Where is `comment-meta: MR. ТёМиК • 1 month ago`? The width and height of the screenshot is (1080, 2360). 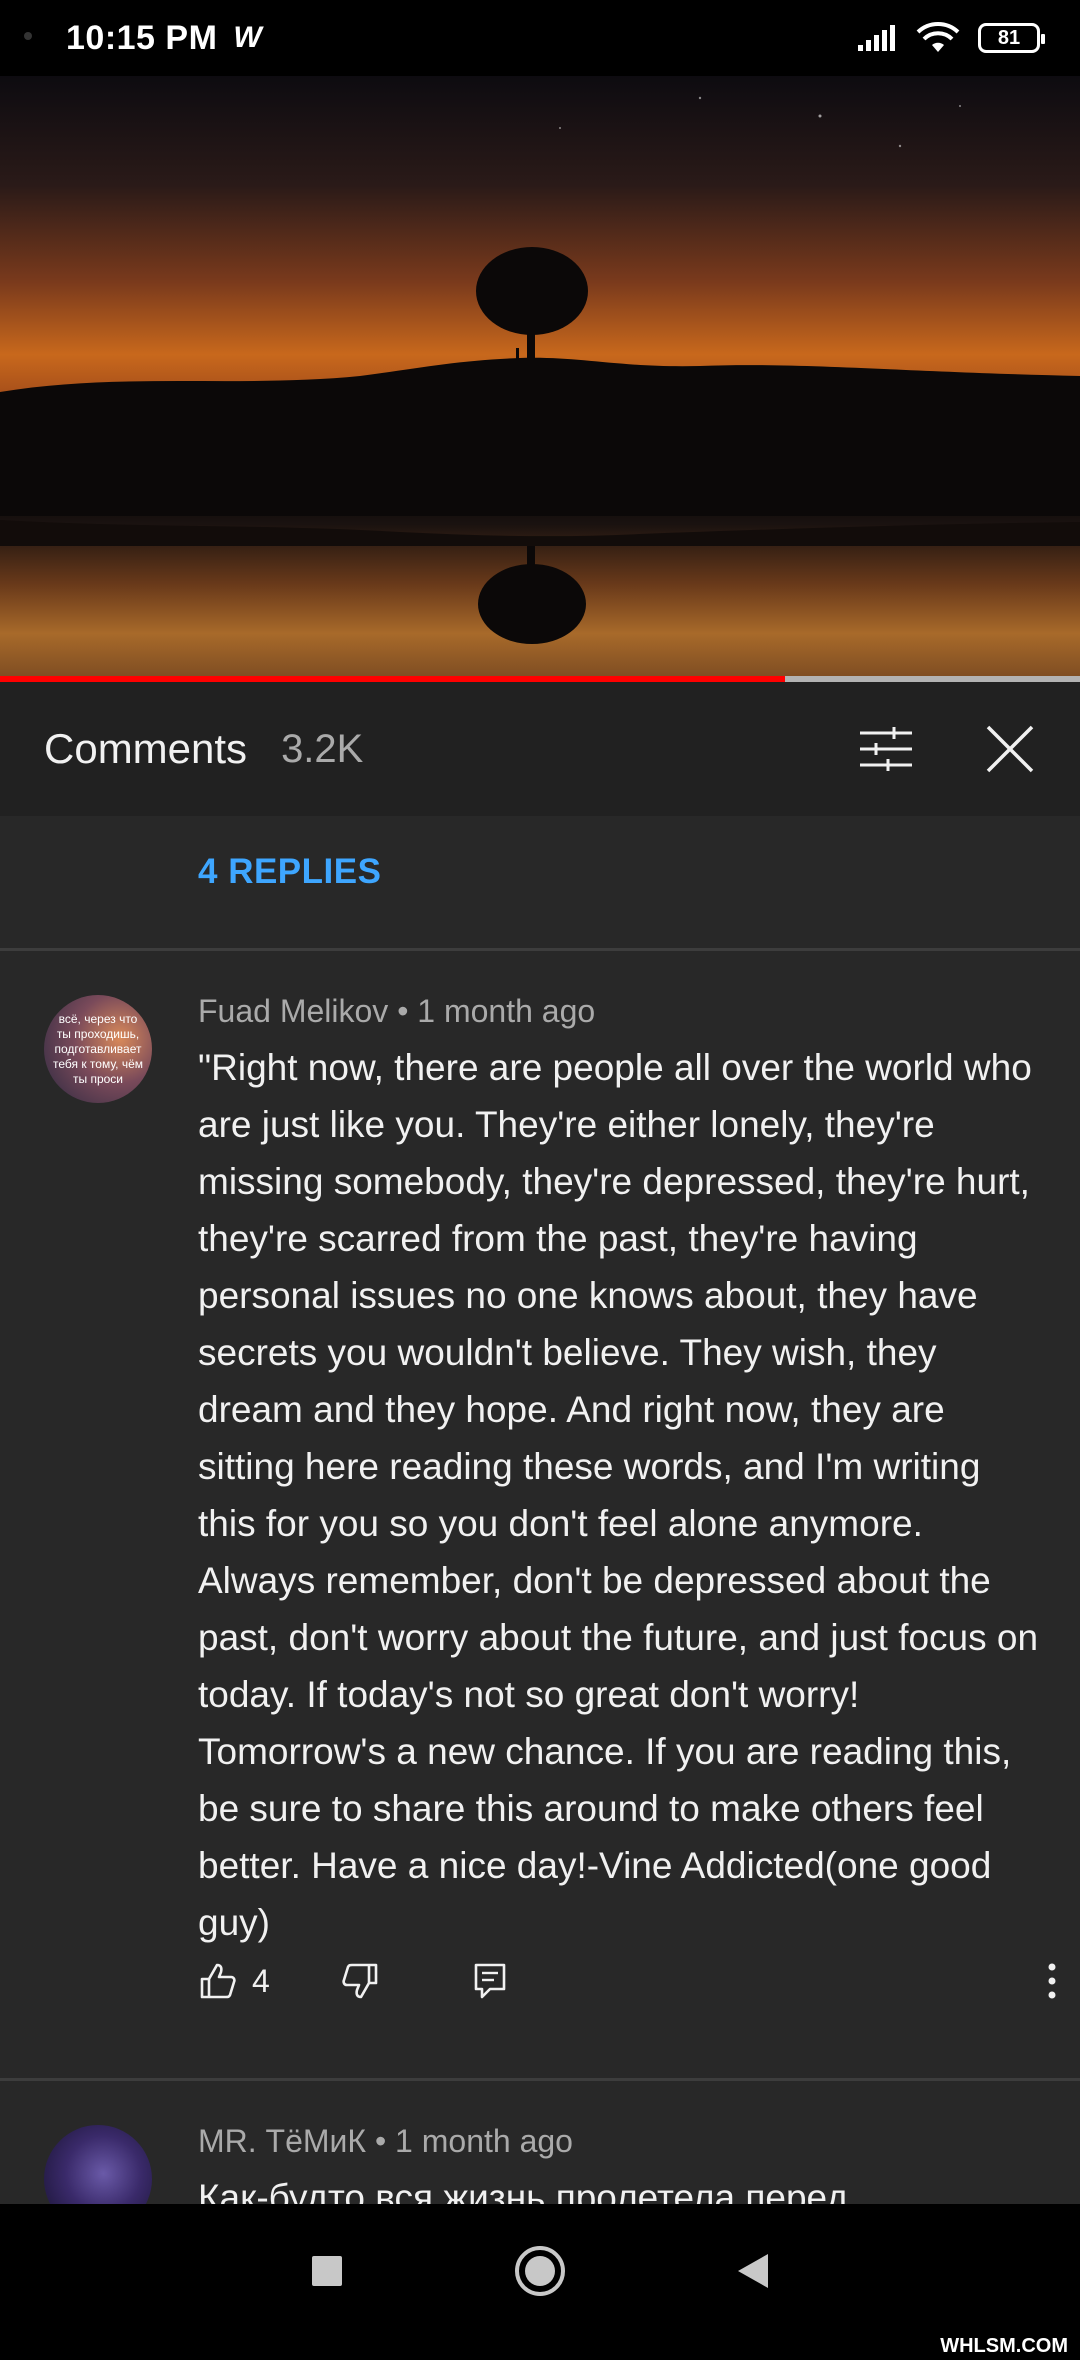 comment-meta: MR. ТёМиК • 1 month ago is located at coordinates (385, 2141).